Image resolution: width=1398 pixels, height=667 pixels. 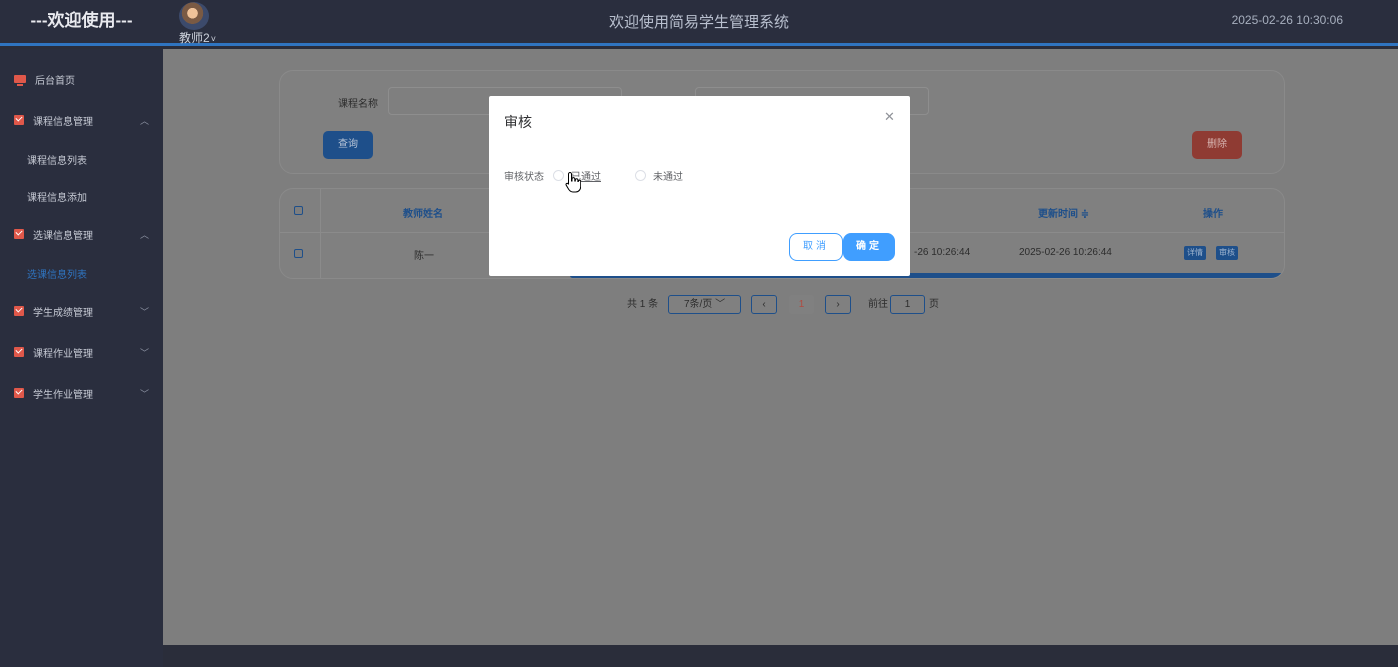 I want to click on close-icon: ✕, so click(x=889, y=117).